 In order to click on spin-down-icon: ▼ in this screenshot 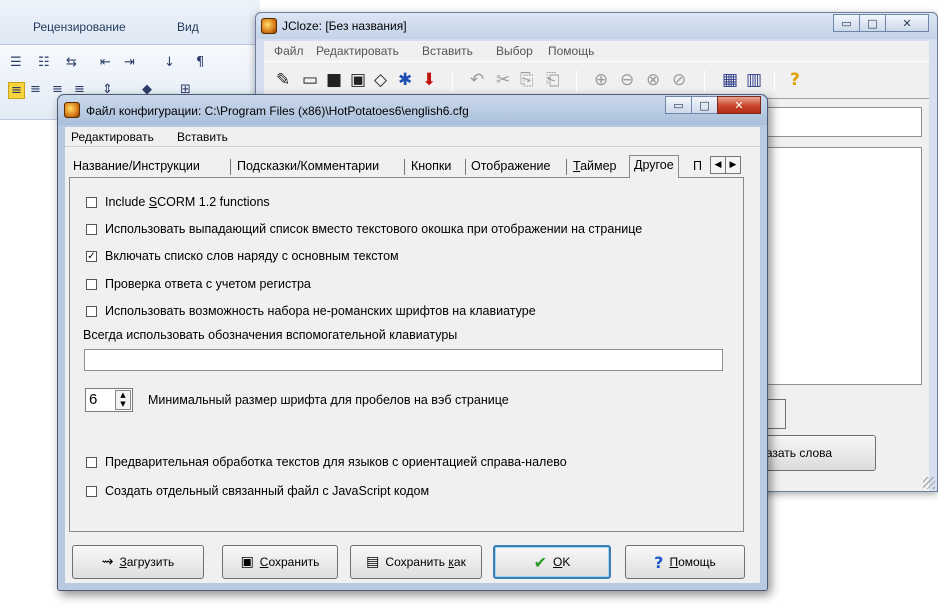, I will do `click(123, 404)`.